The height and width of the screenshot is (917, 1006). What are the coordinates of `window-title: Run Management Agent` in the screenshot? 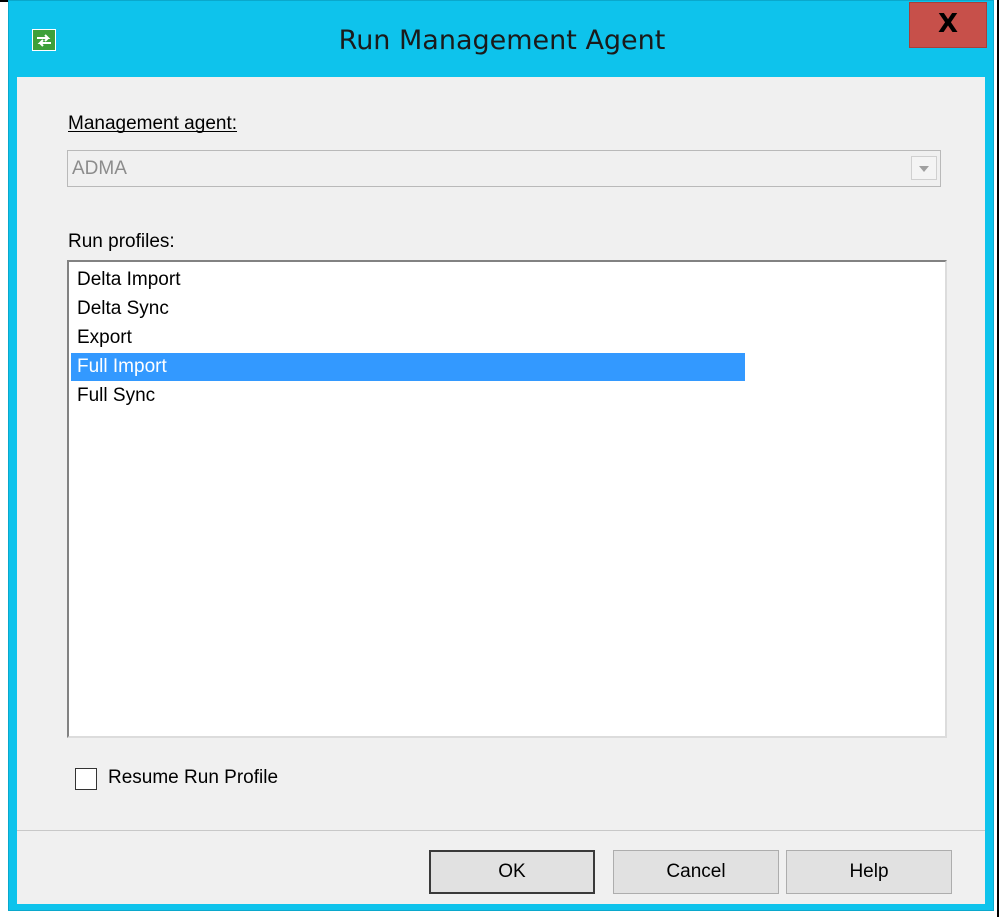 It's located at (502, 40).